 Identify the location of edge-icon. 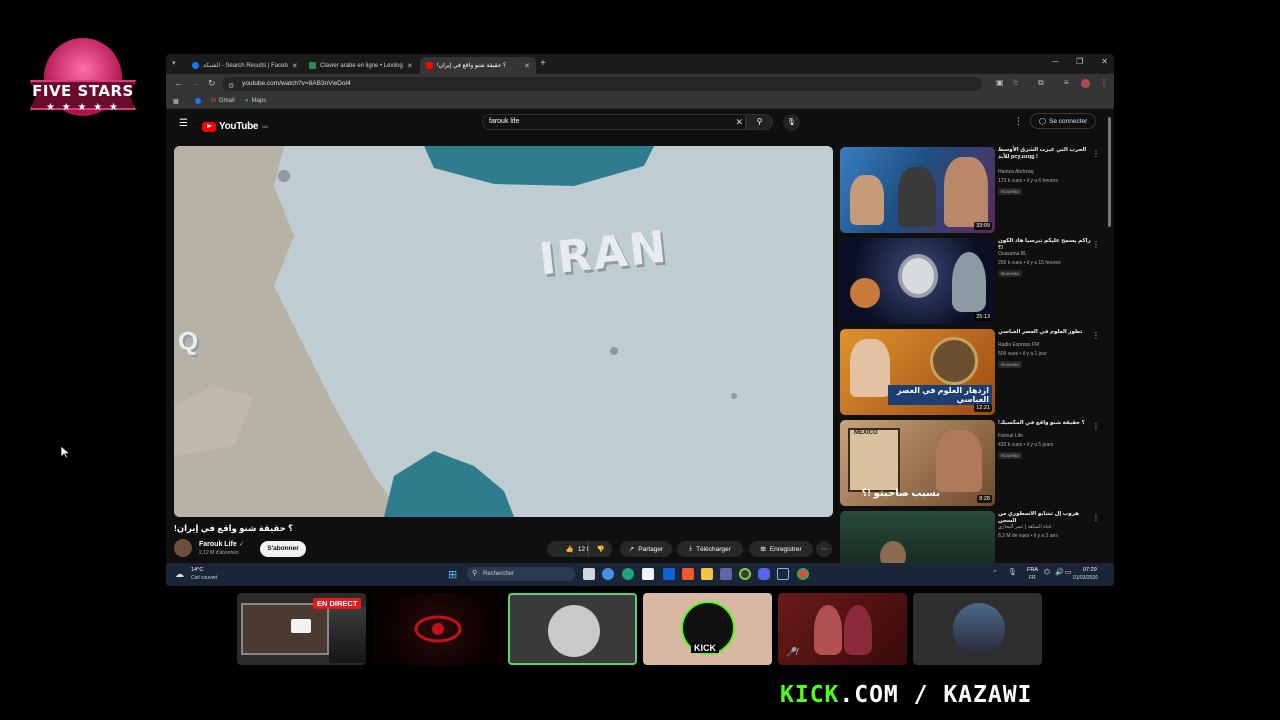
(628, 574).